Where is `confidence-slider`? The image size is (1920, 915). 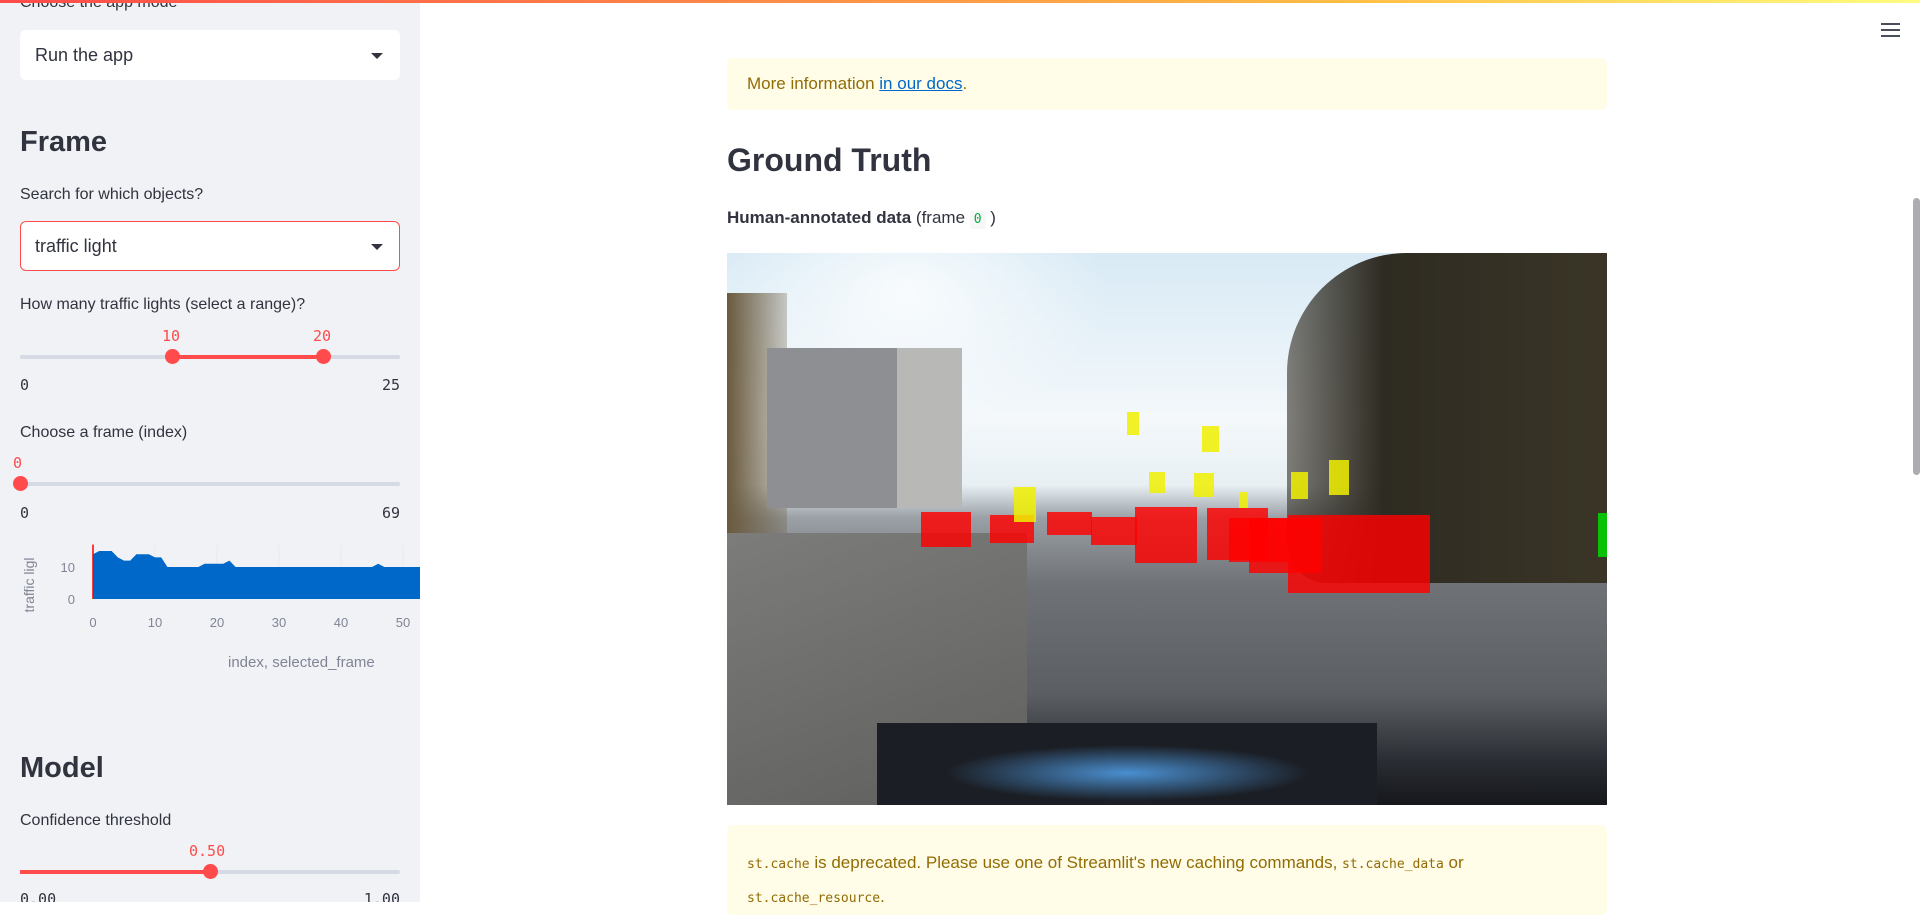 confidence-slider is located at coordinates (210, 871).